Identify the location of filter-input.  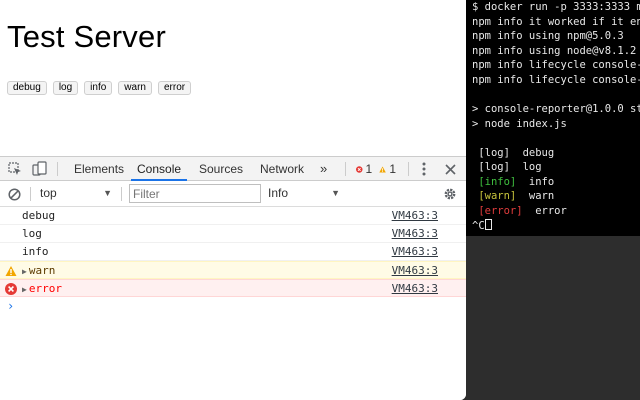
(195, 193).